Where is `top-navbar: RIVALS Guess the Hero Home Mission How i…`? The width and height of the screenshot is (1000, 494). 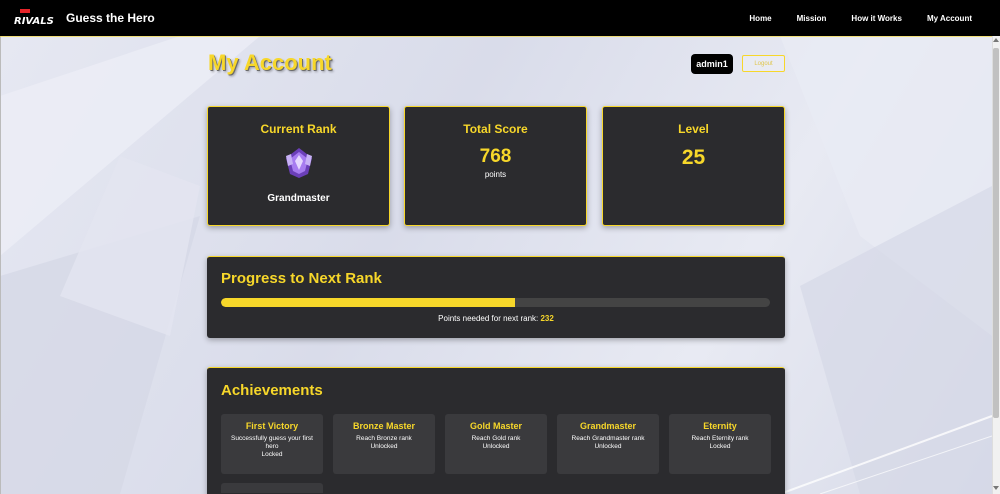 top-navbar: RIVALS Guess the Hero Home Mission How i… is located at coordinates (500, 18).